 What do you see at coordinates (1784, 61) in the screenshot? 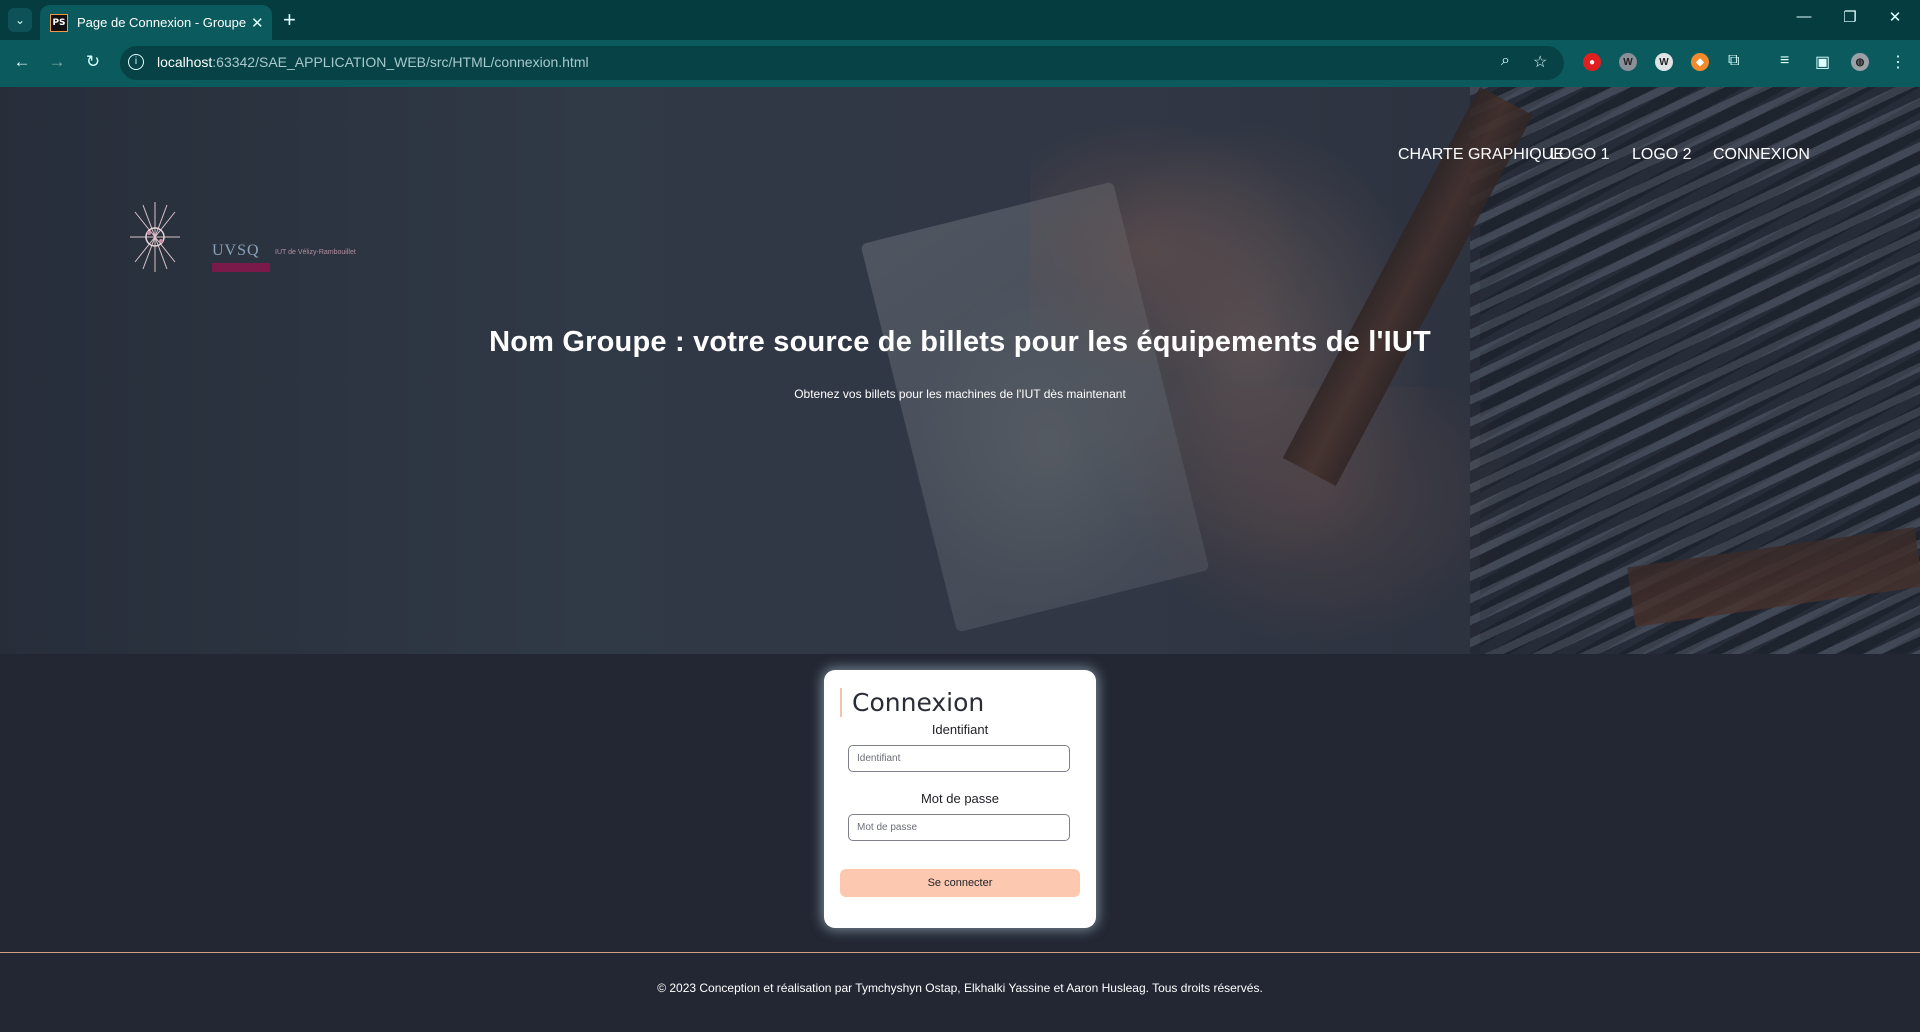
I see `media-controls-icon: ≡` at bounding box center [1784, 61].